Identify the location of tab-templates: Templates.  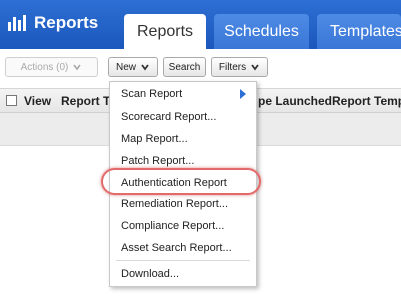
(359, 31).